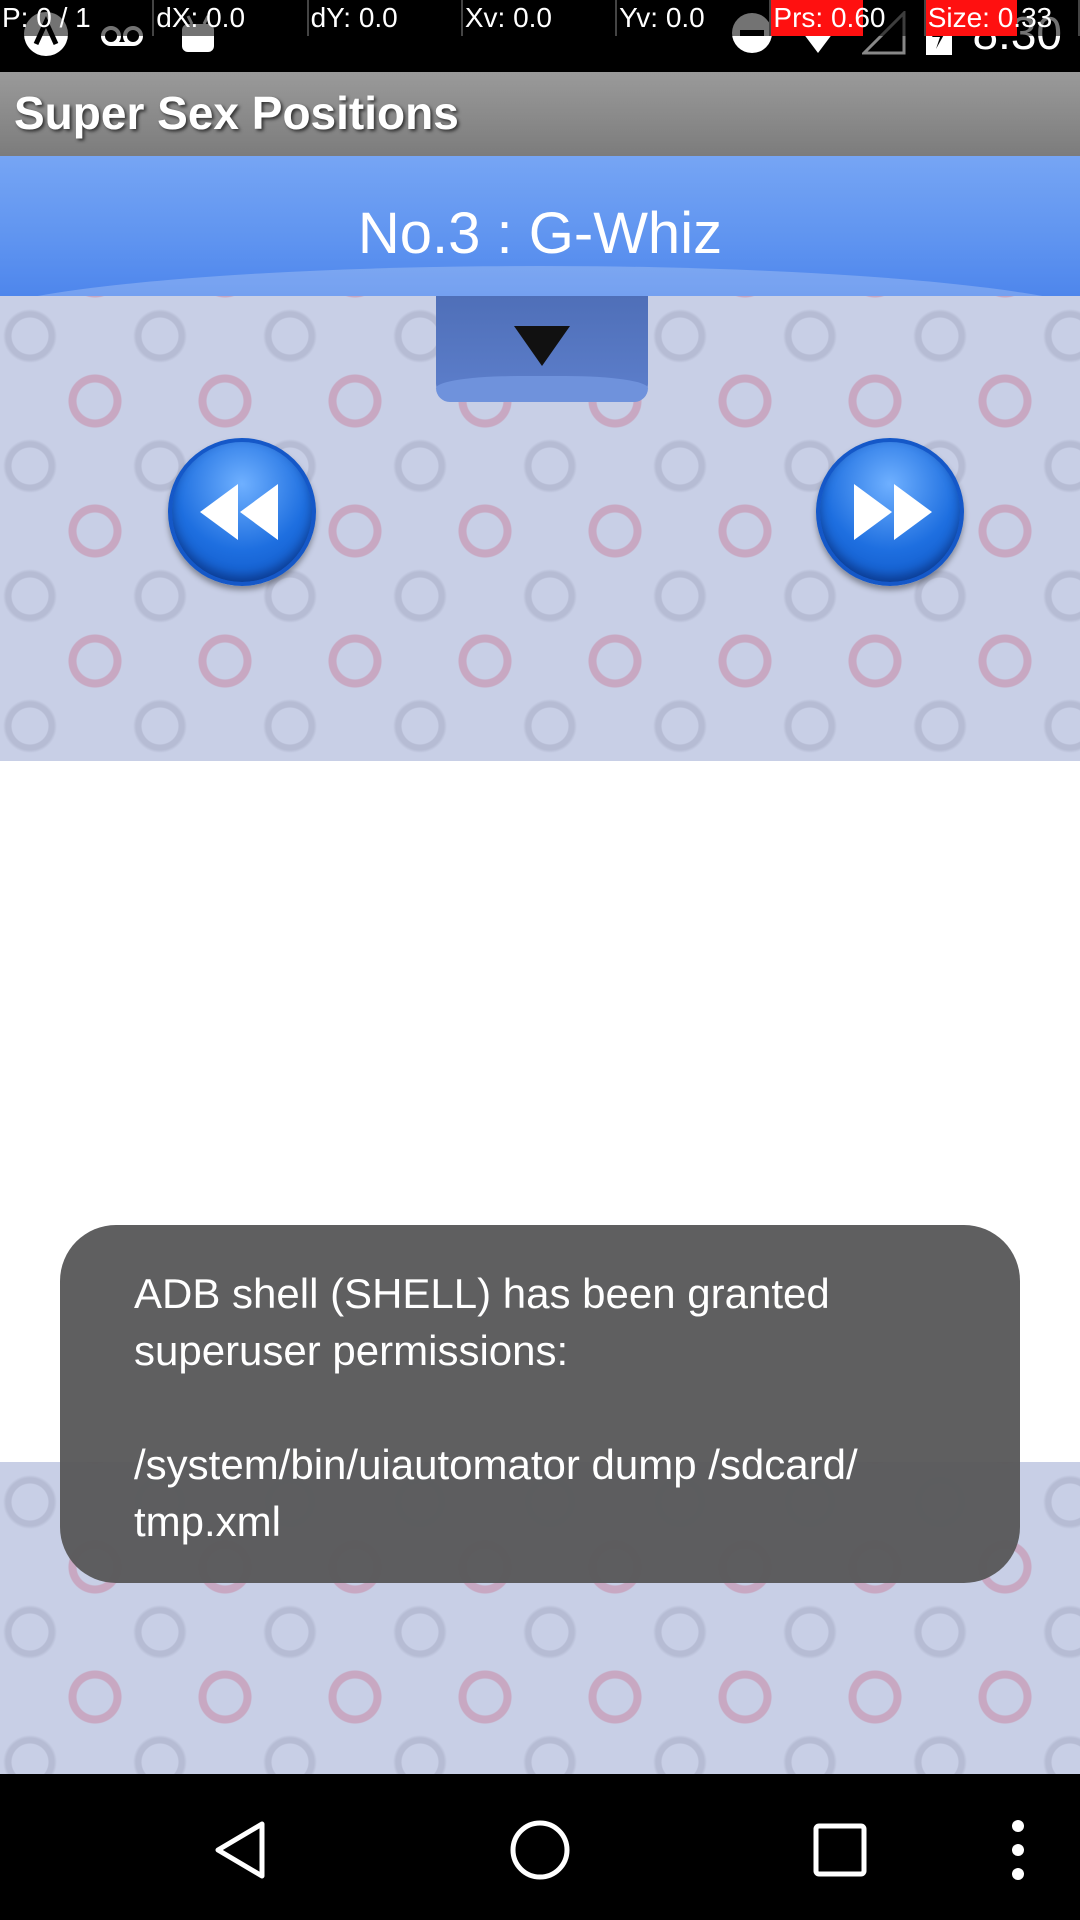 Image resolution: width=1080 pixels, height=1920 pixels. What do you see at coordinates (1002, 18) in the screenshot?
I see `pointer-size: Size: 0.33` at bounding box center [1002, 18].